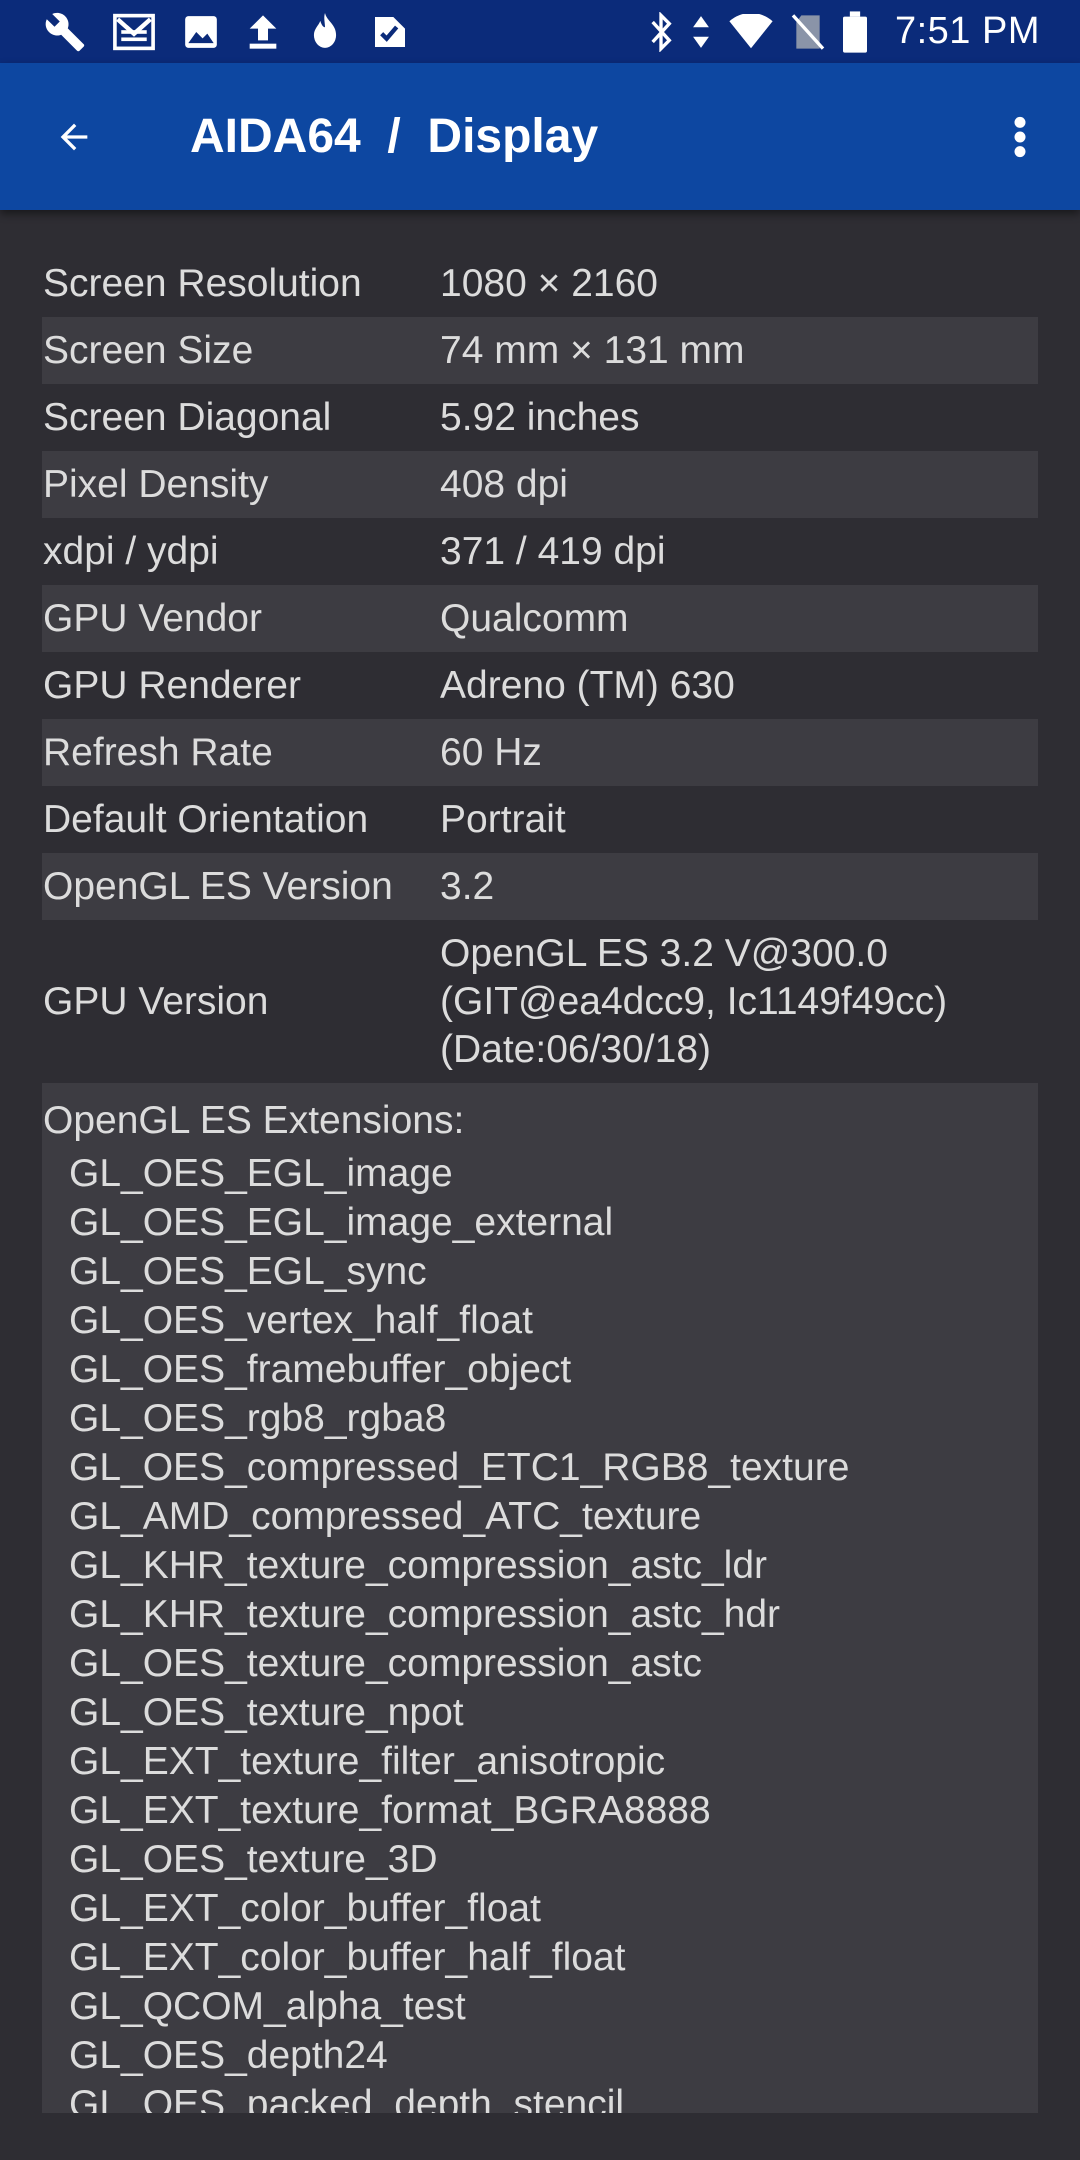 The height and width of the screenshot is (2160, 1080). Describe the element at coordinates (248, 1271) in the screenshot. I see `list-item: GL_OES_EGL_sync` at that location.